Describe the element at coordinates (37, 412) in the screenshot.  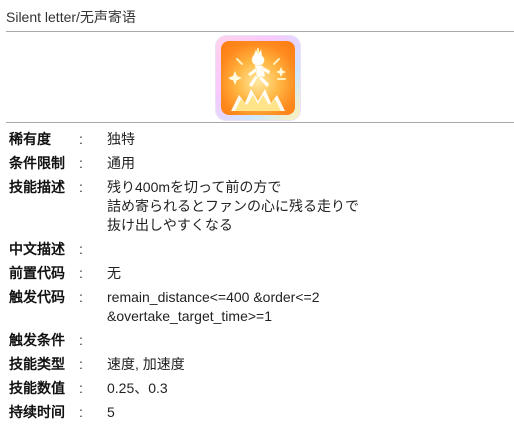
I see `duration-label: 持续时间` at that location.